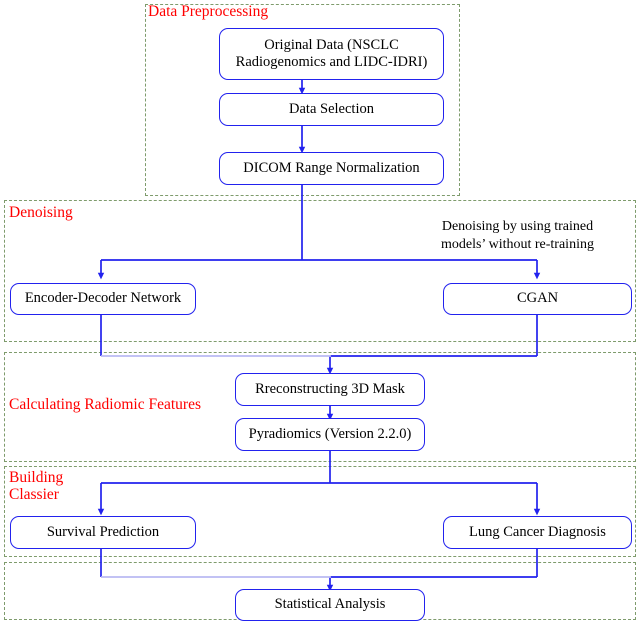 The image size is (640, 625). I want to click on section-label-preprocessing: Data Preprocessing, so click(208, 11).